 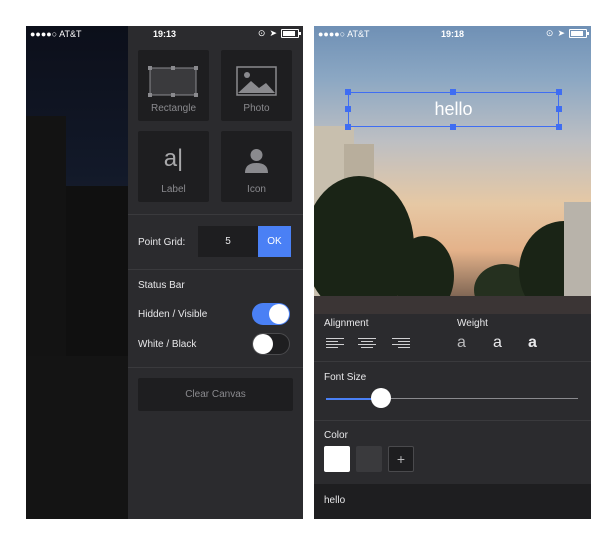 What do you see at coordinates (461, 343) in the screenshot?
I see `weight-light-button: a` at bounding box center [461, 343].